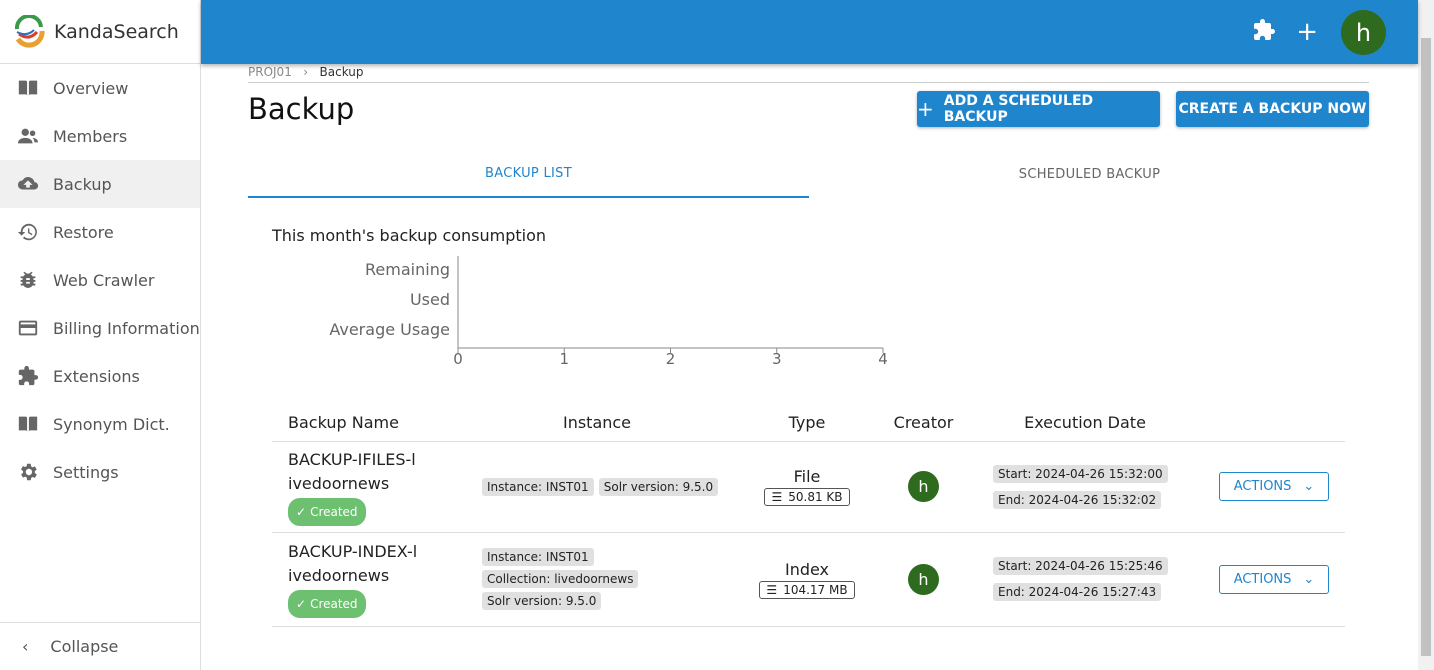  I want to click on divider, so click(808, 82).